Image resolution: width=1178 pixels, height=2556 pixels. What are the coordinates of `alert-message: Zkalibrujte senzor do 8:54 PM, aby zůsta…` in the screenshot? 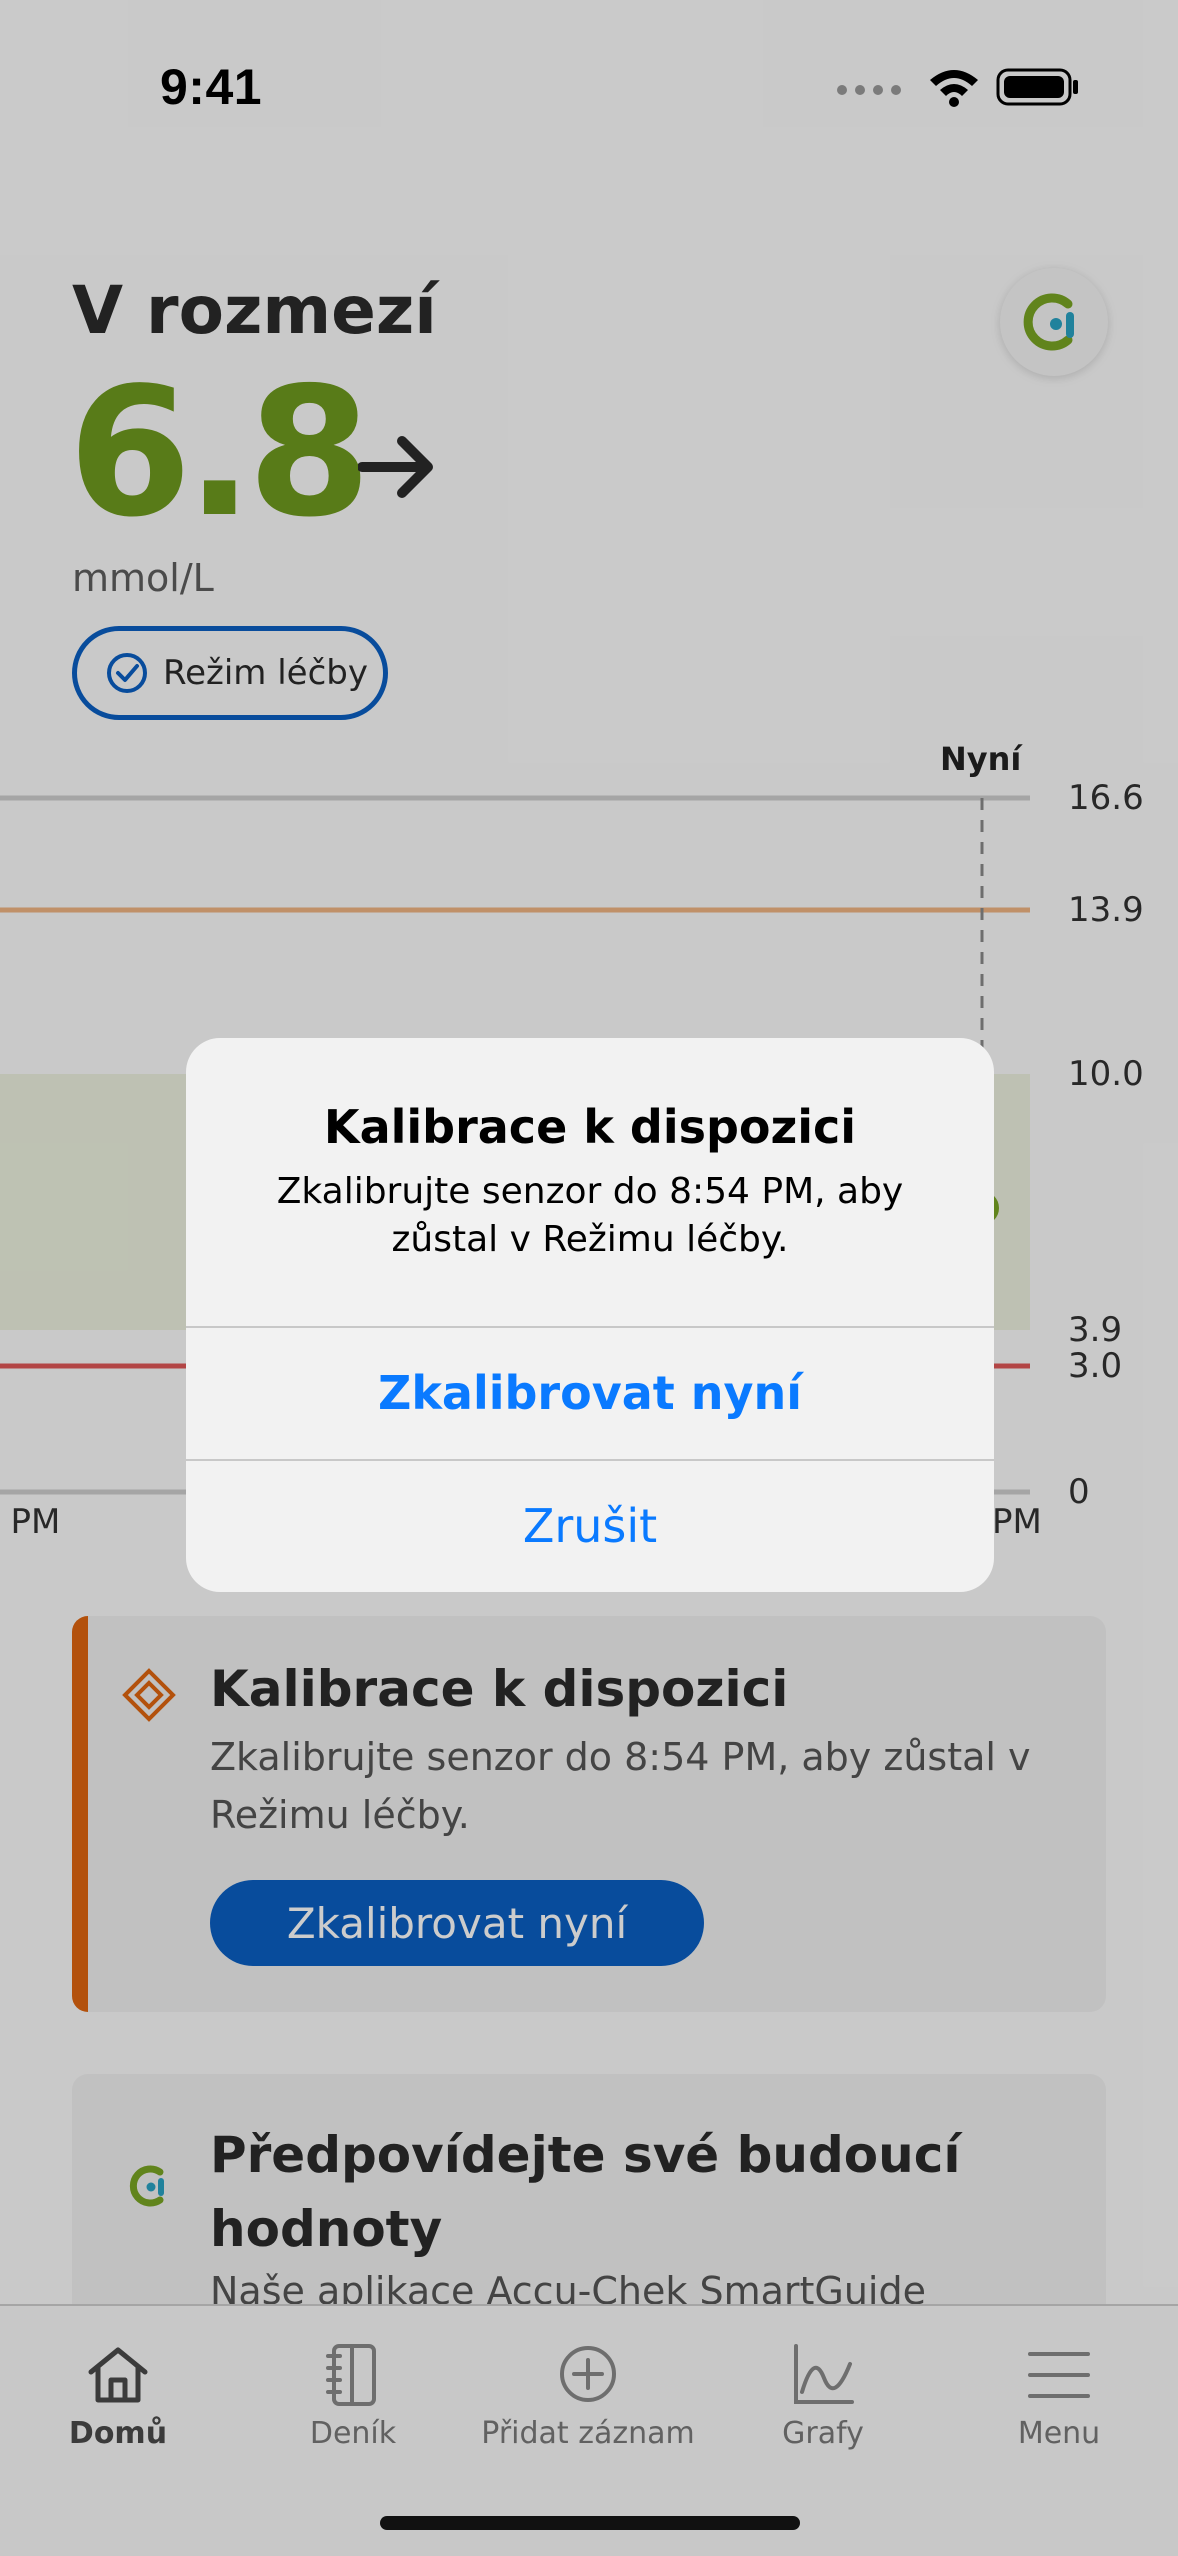 It's located at (590, 1215).